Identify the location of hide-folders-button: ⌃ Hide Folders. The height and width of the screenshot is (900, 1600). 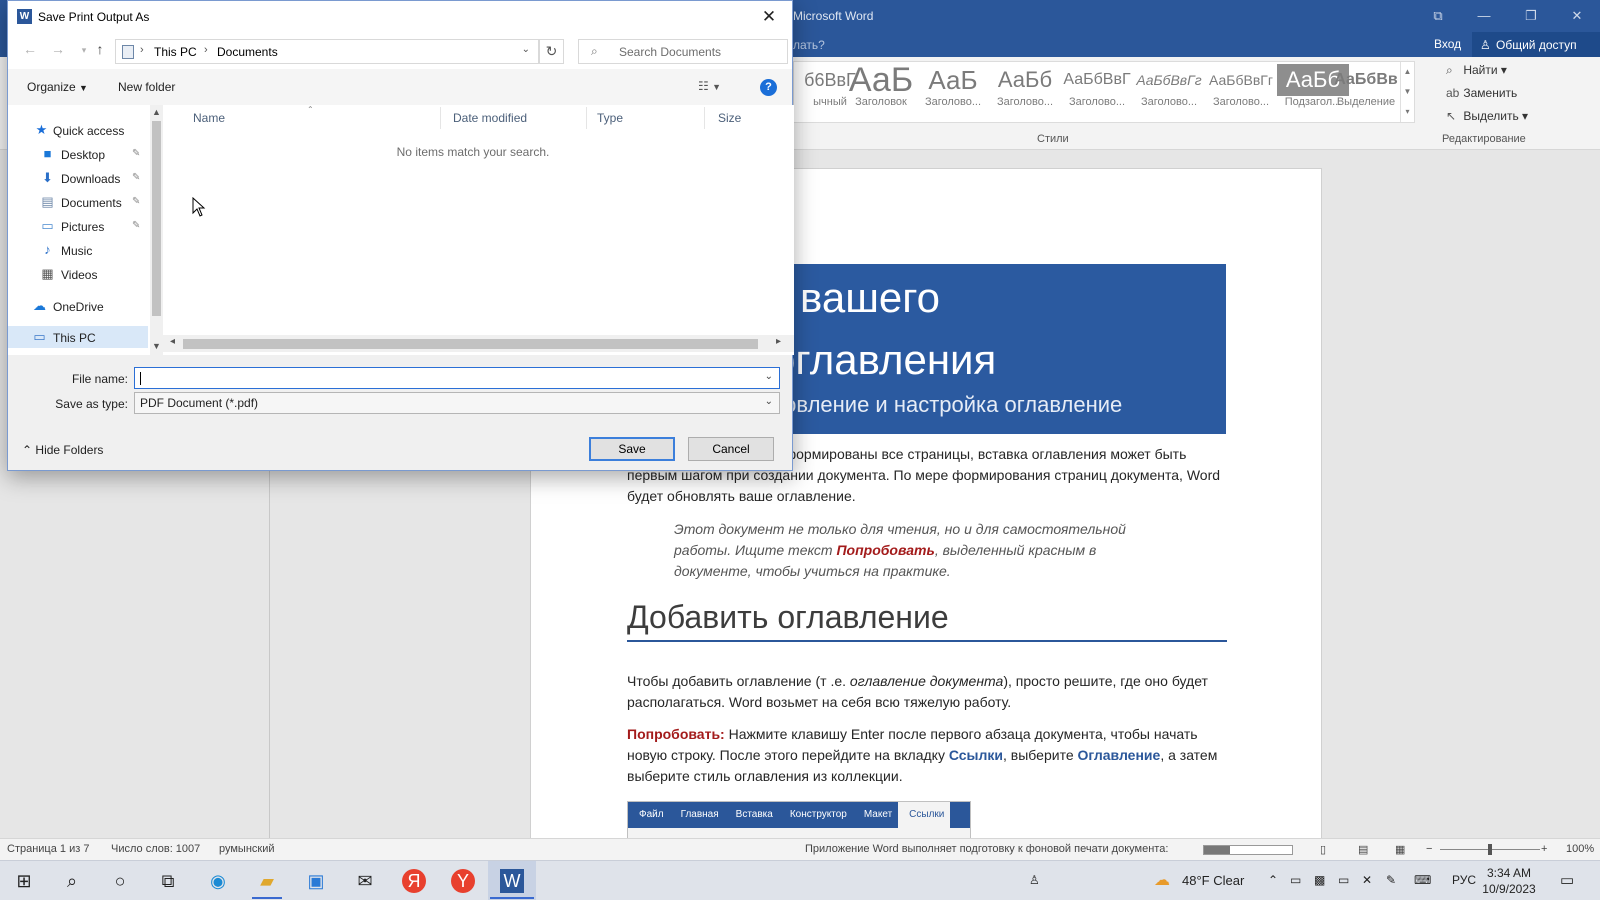
(62, 450).